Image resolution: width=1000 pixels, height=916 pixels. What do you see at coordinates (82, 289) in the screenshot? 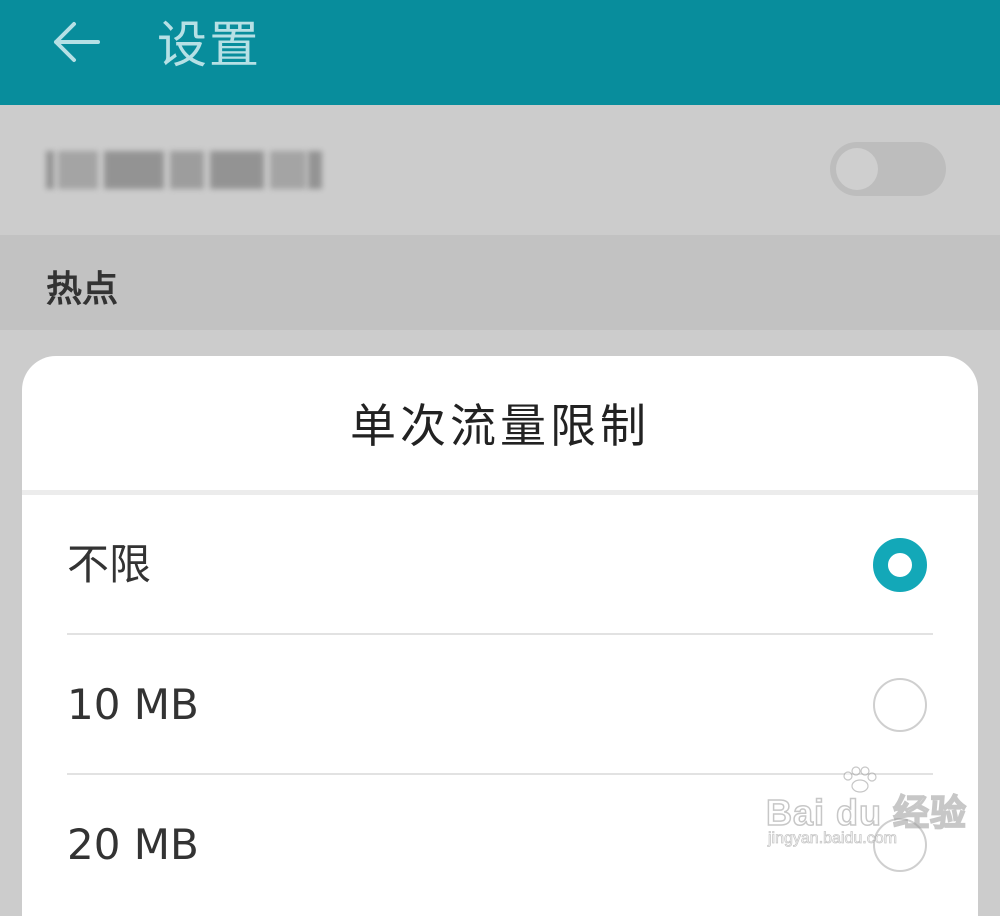
I see `section-title: 热点` at bounding box center [82, 289].